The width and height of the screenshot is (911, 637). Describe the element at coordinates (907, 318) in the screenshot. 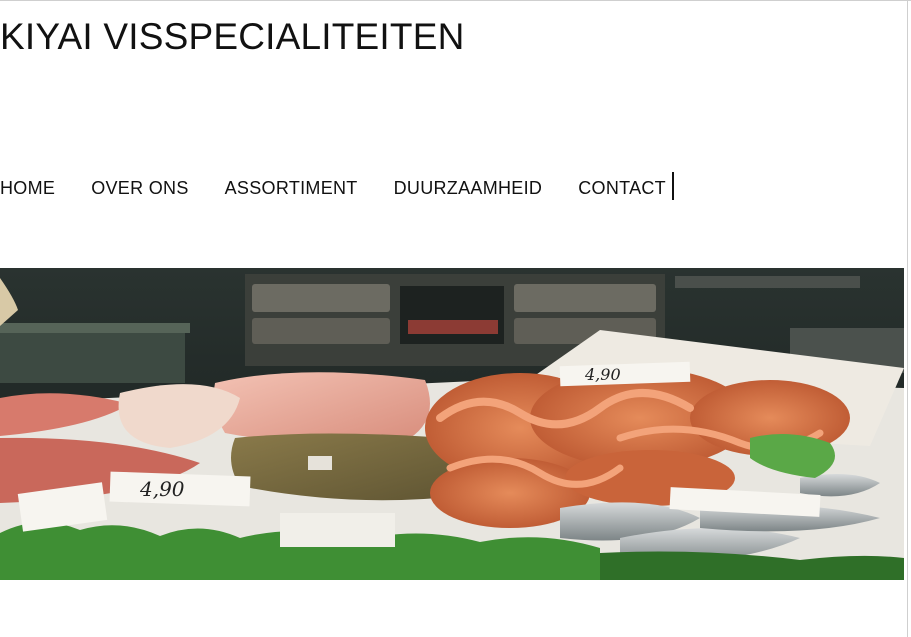

I see `window-border-right` at that location.